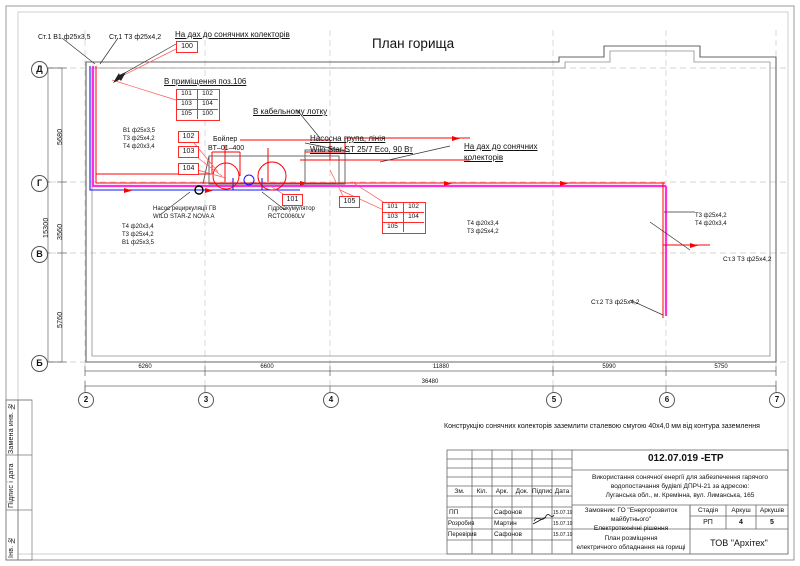 The image size is (800, 566). I want to click on axis-circle-g: Г, so click(39, 183).